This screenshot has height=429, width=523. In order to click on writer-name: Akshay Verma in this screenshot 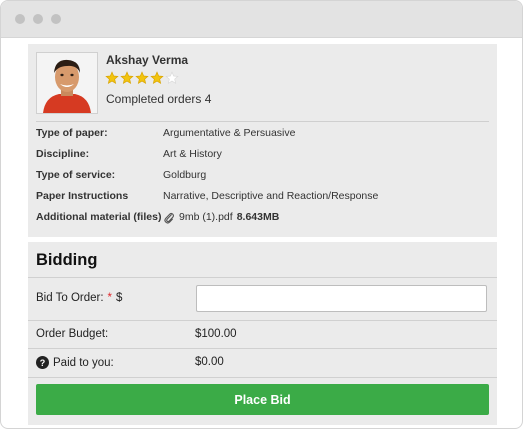, I will do `click(147, 60)`.